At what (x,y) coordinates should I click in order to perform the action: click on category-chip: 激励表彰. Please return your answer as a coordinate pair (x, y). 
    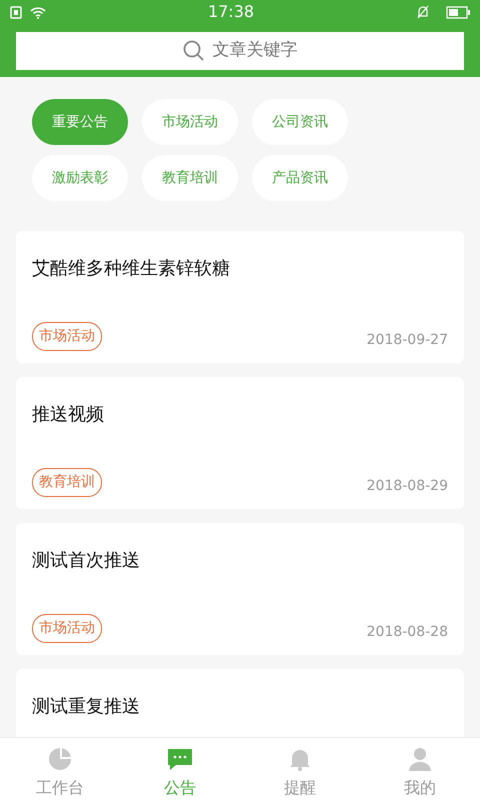
    Looking at the image, I should click on (80, 178).